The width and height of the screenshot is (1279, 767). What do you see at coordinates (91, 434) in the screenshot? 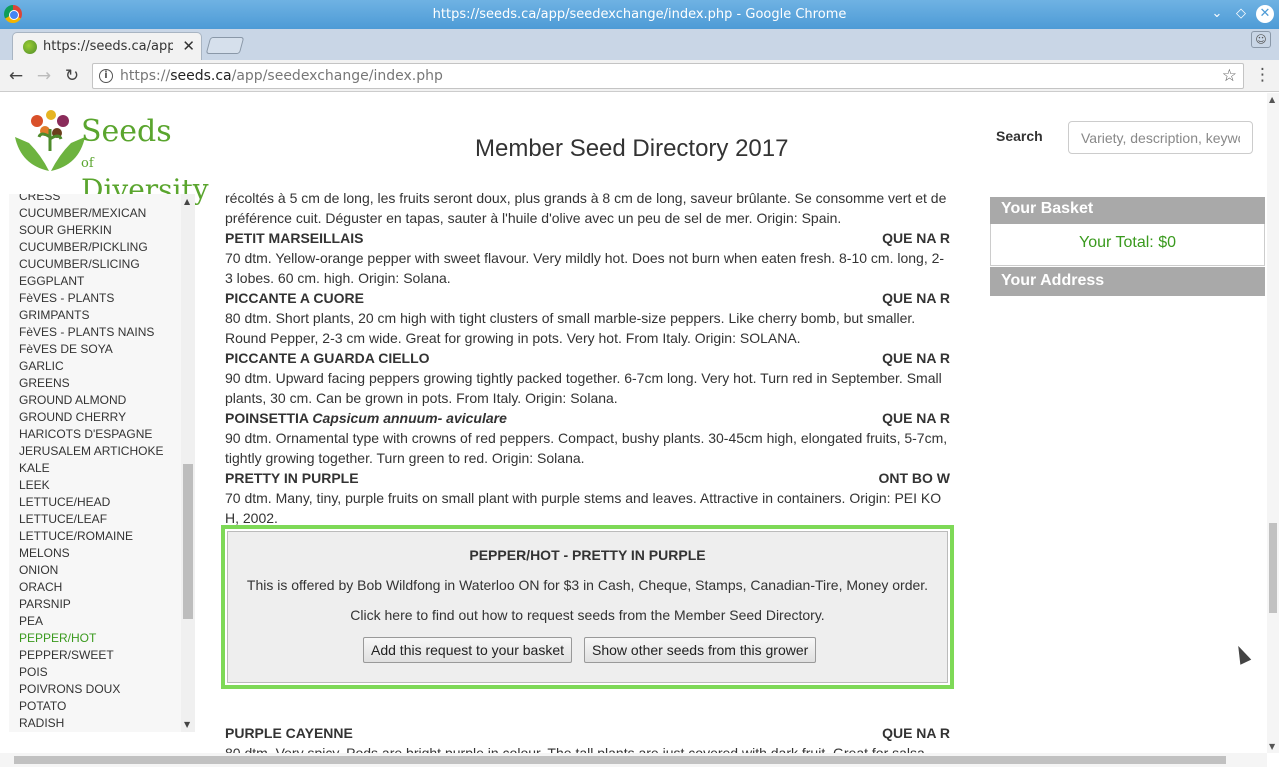
I see `category-item: HARICOTS D'ESPAGNE` at bounding box center [91, 434].